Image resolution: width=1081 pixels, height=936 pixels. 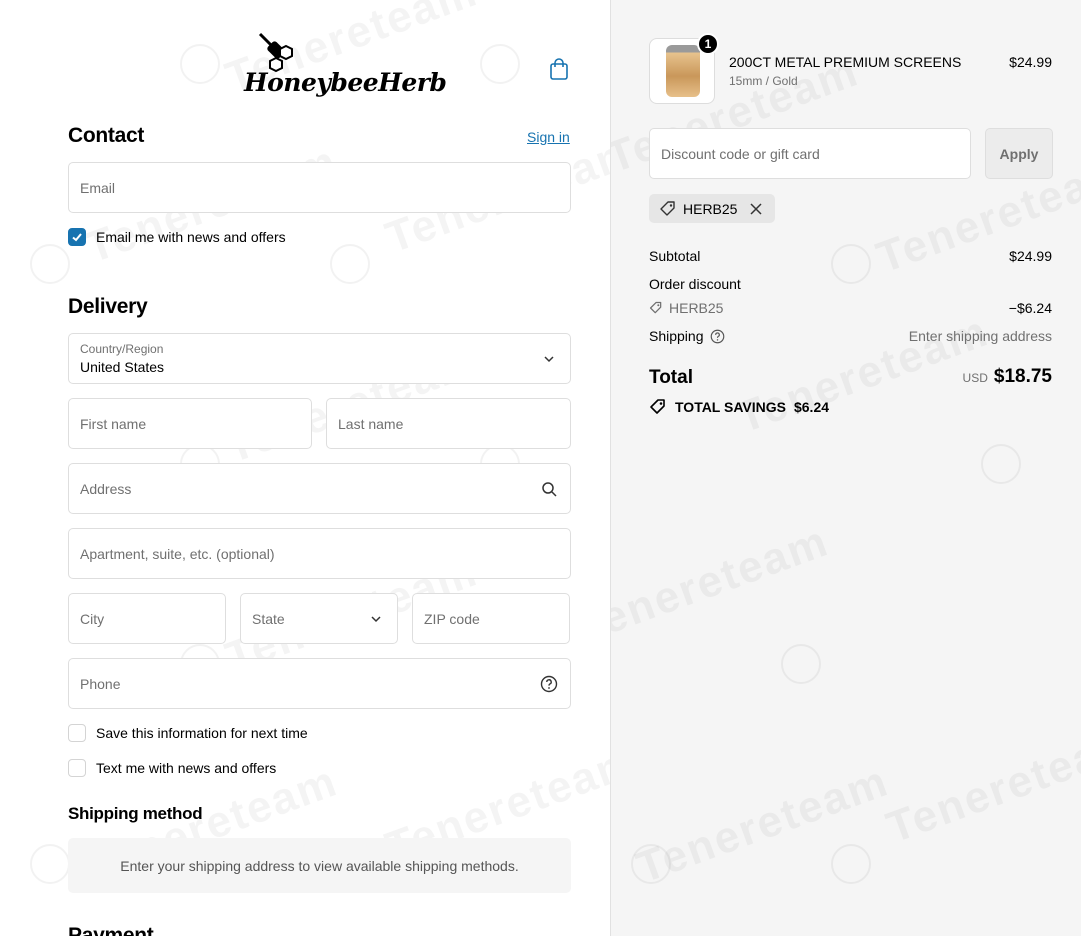 I want to click on shopping-bag-icon, so click(x=559, y=69).